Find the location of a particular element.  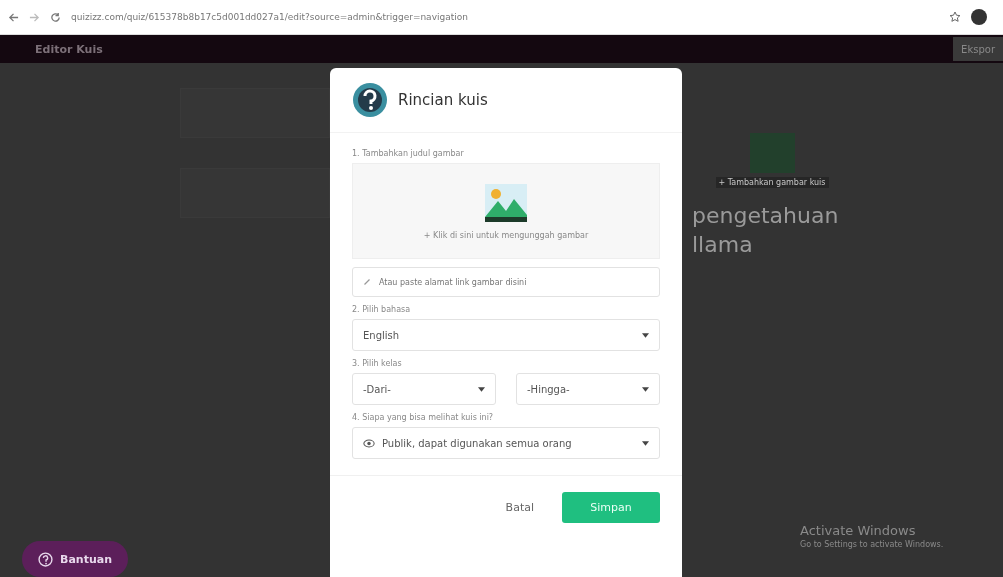

quiz-title: pengetahuan is located at coordinates (765, 216).